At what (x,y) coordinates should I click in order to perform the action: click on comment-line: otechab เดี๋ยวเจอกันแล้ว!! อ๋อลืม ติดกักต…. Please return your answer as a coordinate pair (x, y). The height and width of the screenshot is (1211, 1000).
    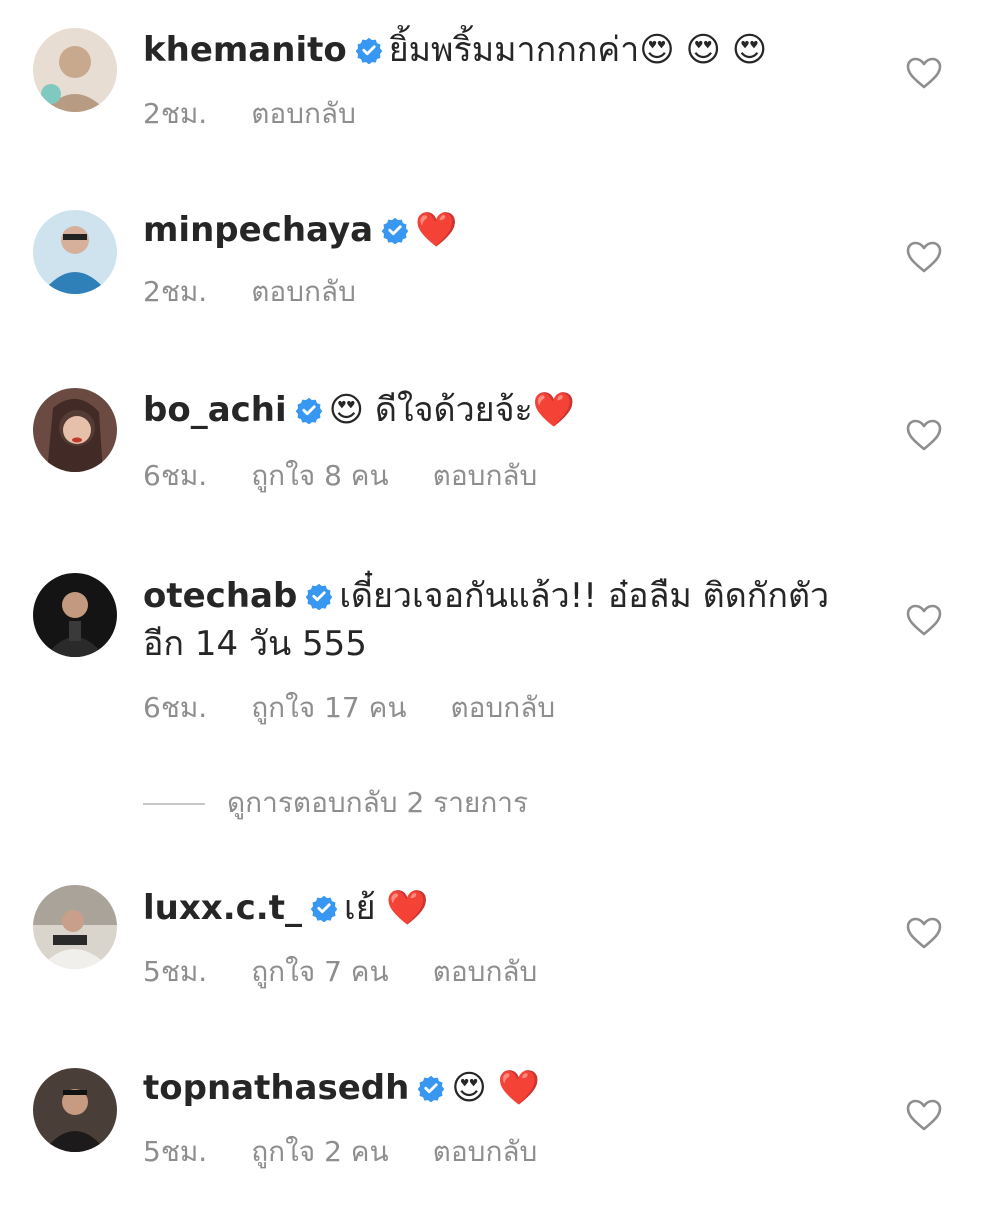
    Looking at the image, I should click on (501, 620).